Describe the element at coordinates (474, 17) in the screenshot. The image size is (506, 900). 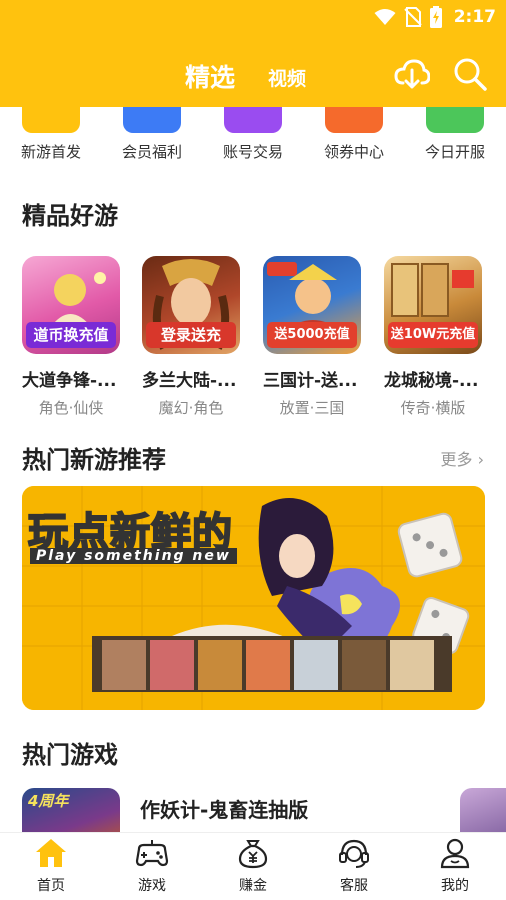
I see `clock: 2:17` at that location.